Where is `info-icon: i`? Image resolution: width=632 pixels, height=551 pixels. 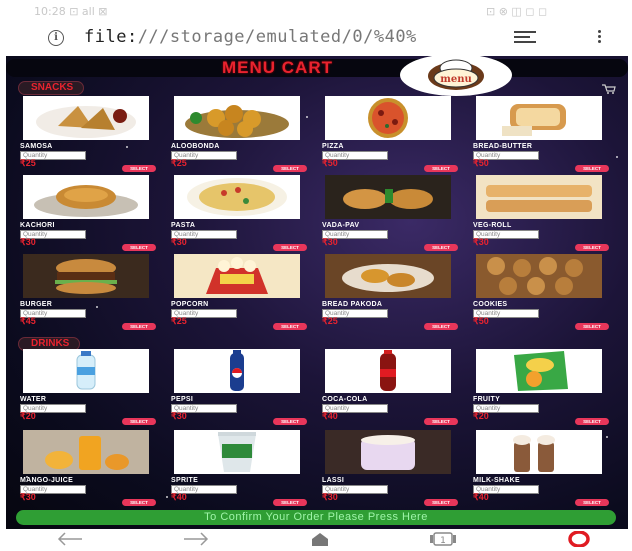 info-icon: i is located at coordinates (56, 38).